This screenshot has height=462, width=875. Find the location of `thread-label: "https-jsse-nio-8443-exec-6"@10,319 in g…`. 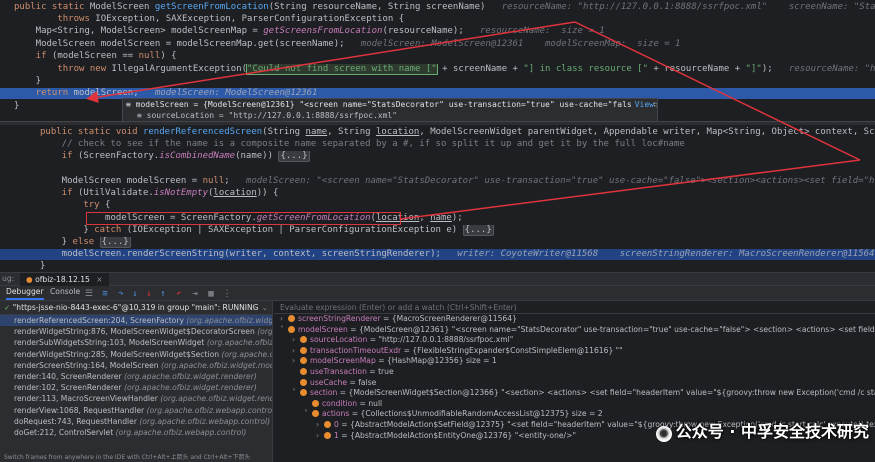

thread-label: "https-jsse-nio-8443-exec-6"@10,319 in g… is located at coordinates (135, 307).